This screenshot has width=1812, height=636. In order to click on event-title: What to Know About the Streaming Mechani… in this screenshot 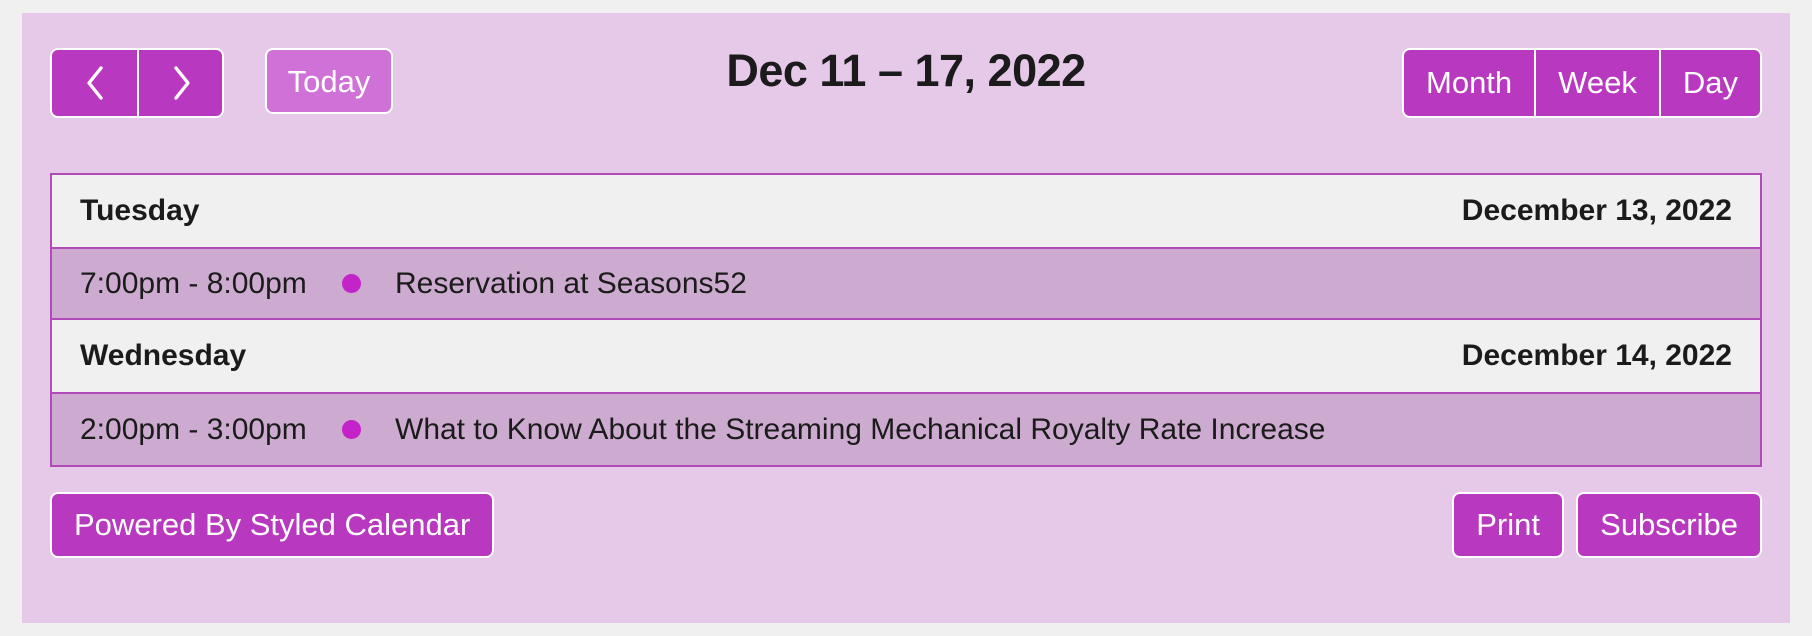, I will do `click(860, 429)`.